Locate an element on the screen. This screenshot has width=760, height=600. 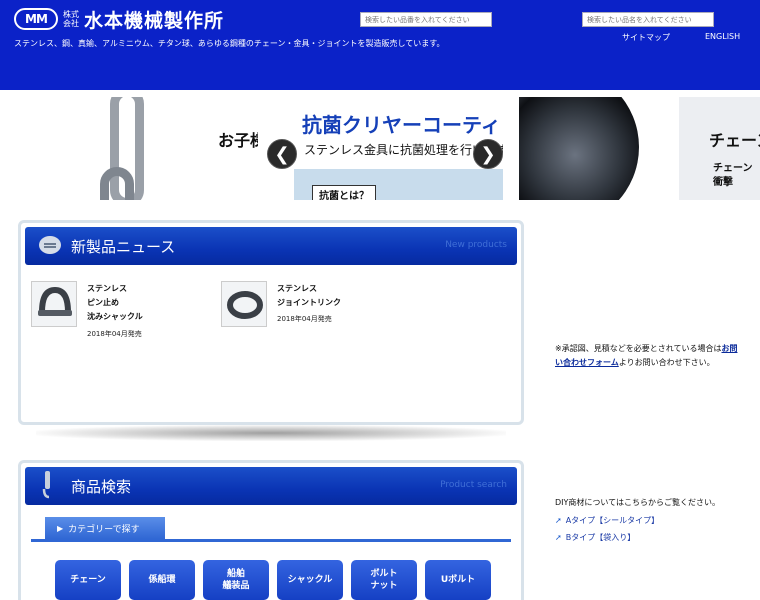
diy-type-a-link: ➚ Aタイプ【シールタイプ】 is located at coordinates (607, 520).